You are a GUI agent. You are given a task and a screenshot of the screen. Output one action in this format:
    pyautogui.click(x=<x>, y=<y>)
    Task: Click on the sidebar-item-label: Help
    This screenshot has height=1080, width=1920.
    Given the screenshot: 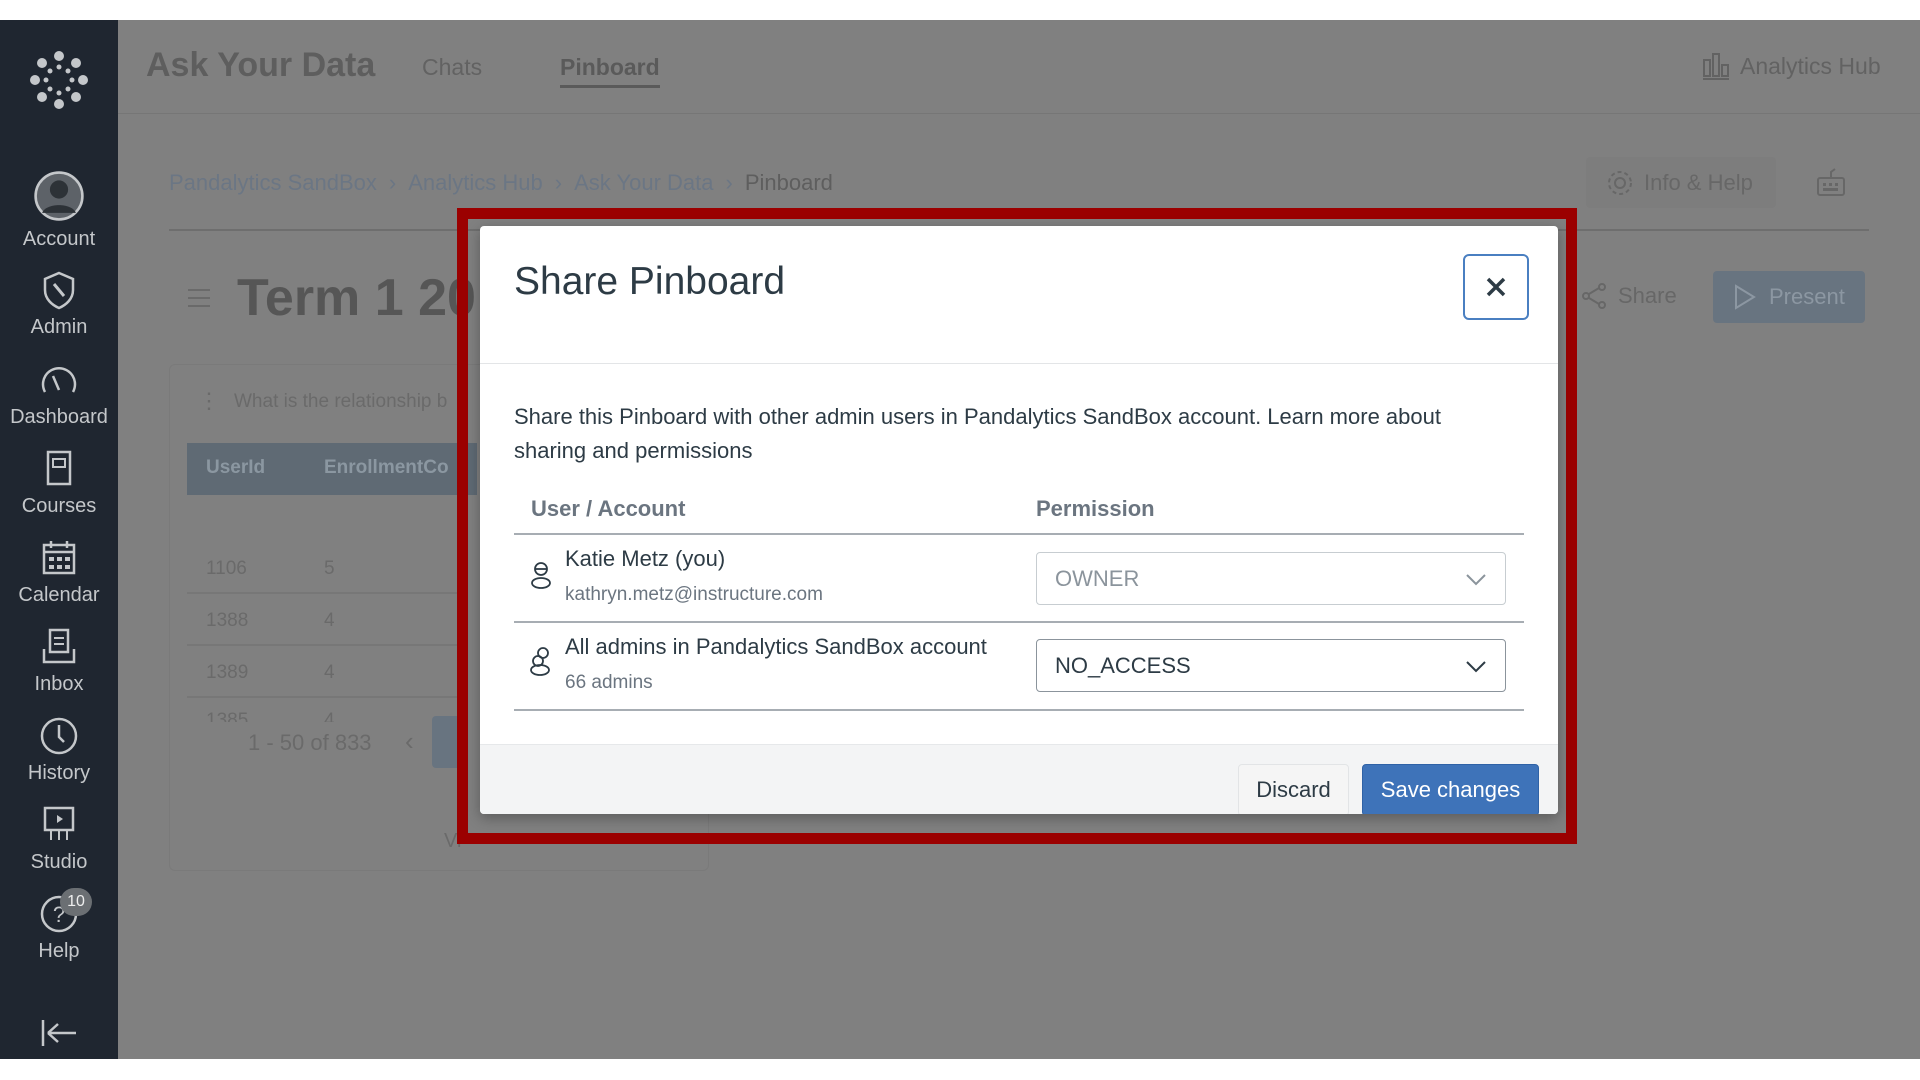 What is the action you would take?
    pyautogui.click(x=59, y=951)
    